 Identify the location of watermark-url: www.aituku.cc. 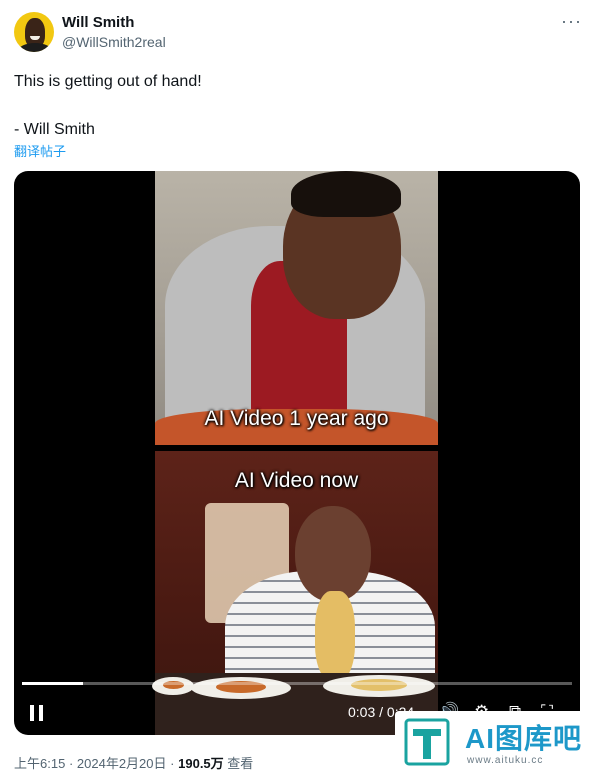
(505, 760).